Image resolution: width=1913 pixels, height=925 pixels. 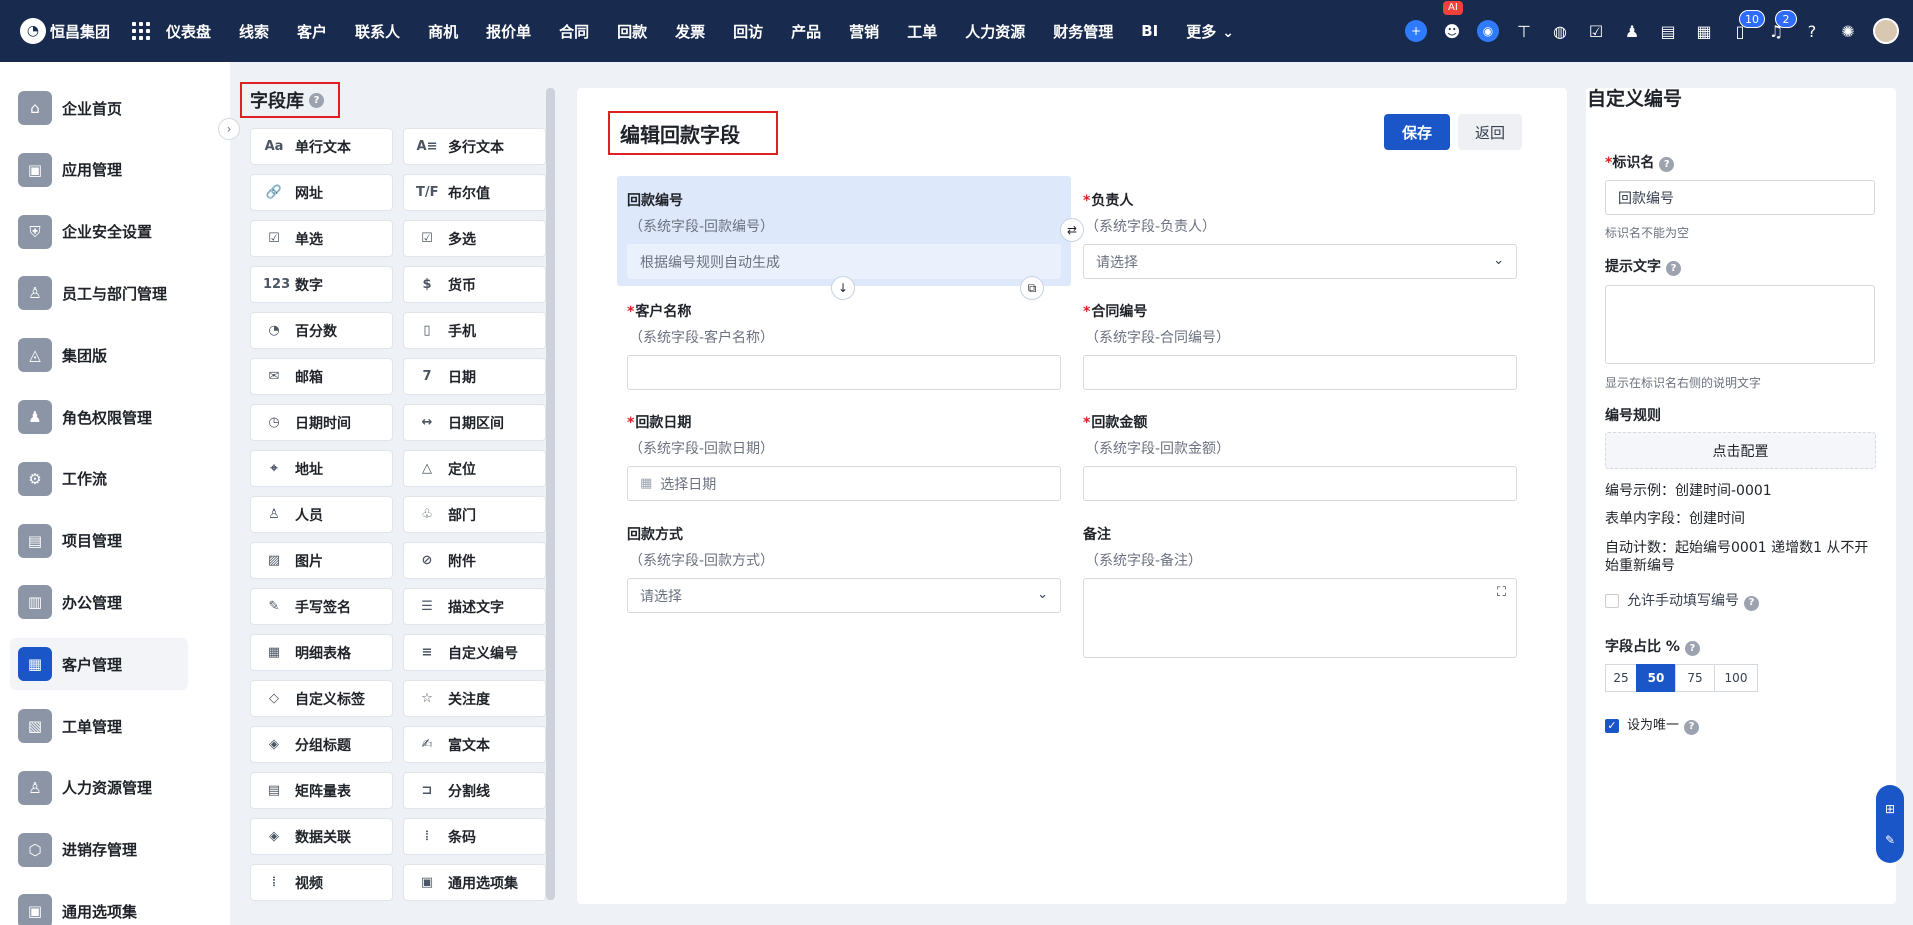 I want to click on field-type-item: A≡ 多行文本, so click(x=474, y=146).